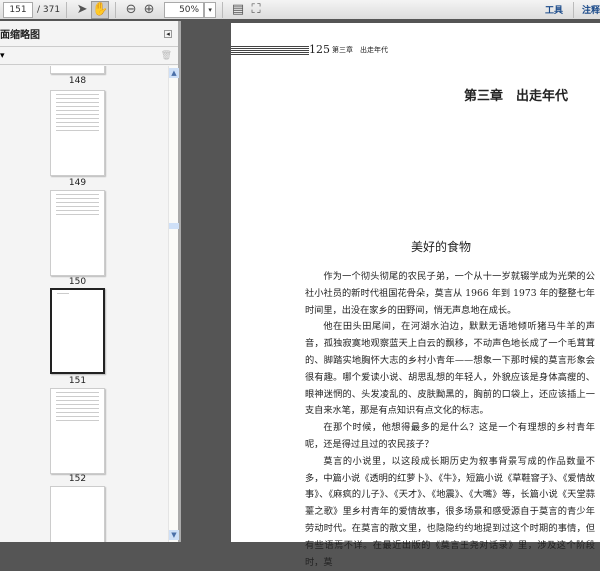 The height and width of the screenshot is (571, 600). What do you see at coordinates (82, 10) in the screenshot?
I see `select-tool-icon: ➤` at bounding box center [82, 10].